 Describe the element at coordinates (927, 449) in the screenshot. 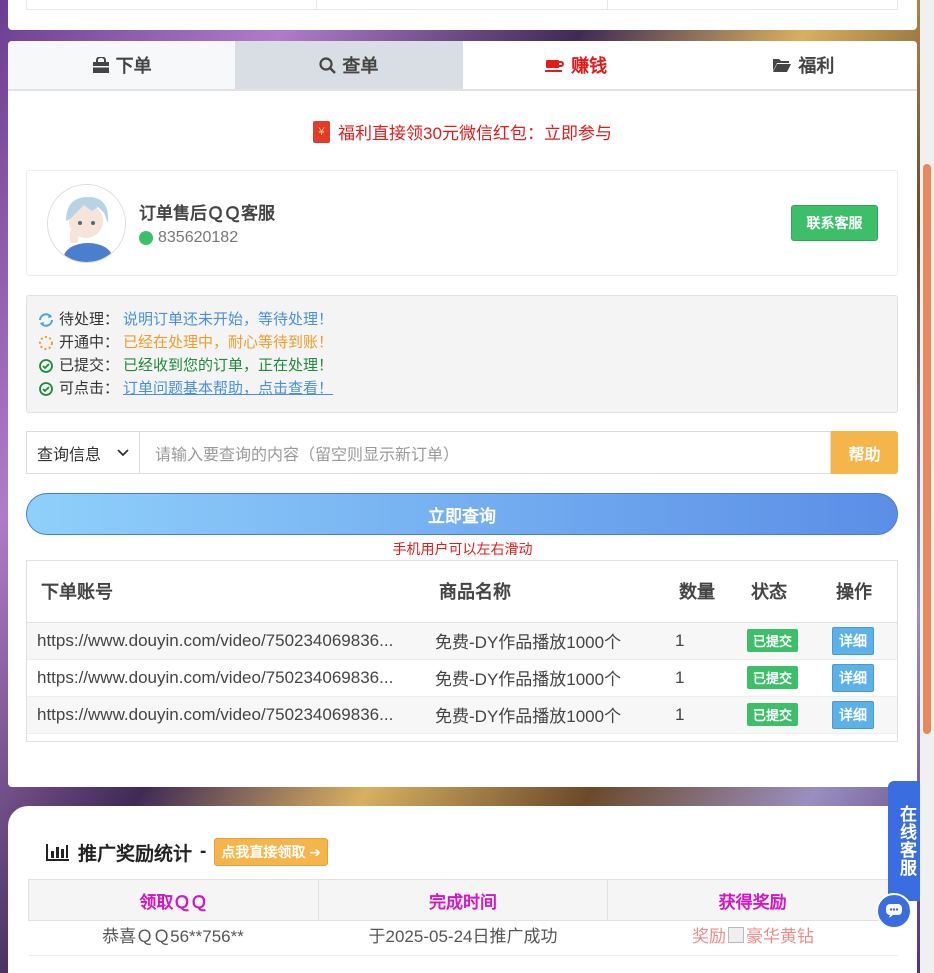

I see `scrollbar-thumb` at that location.